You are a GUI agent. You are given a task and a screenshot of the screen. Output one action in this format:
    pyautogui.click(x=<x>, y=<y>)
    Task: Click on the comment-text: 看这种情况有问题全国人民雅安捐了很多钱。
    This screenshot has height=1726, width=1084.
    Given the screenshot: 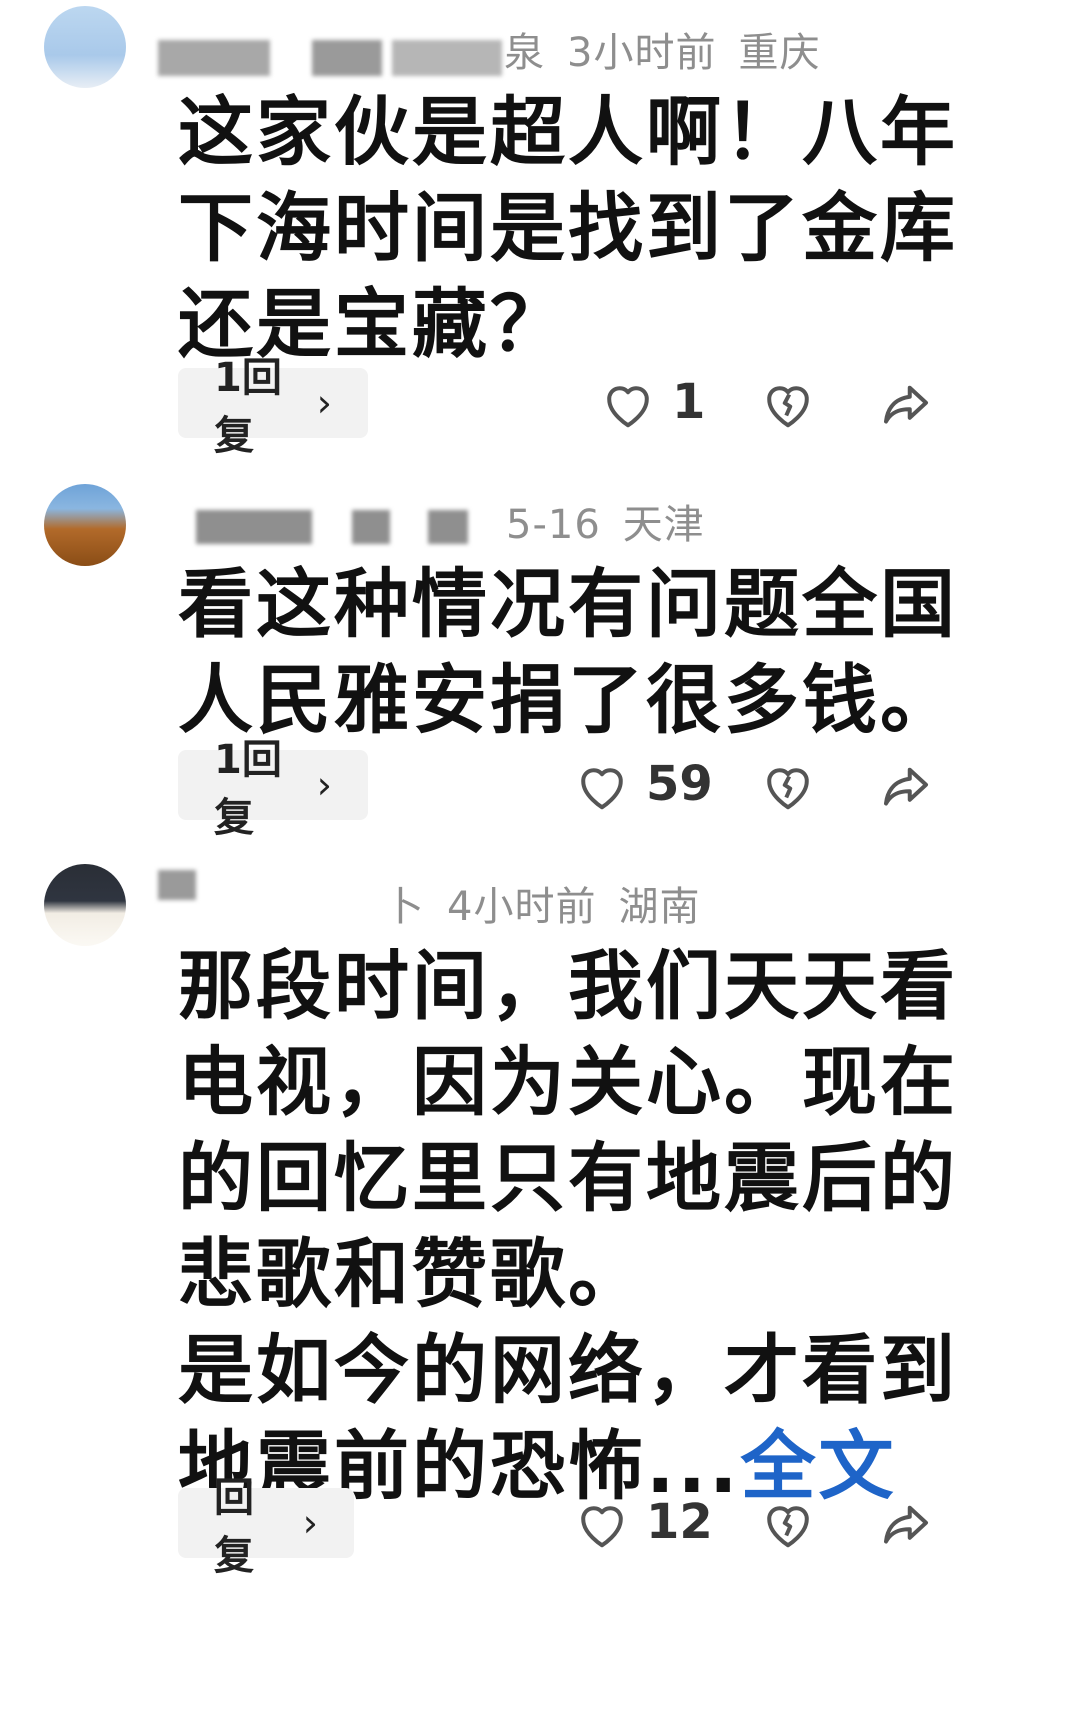 What is the action you would take?
    pyautogui.click(x=568, y=652)
    